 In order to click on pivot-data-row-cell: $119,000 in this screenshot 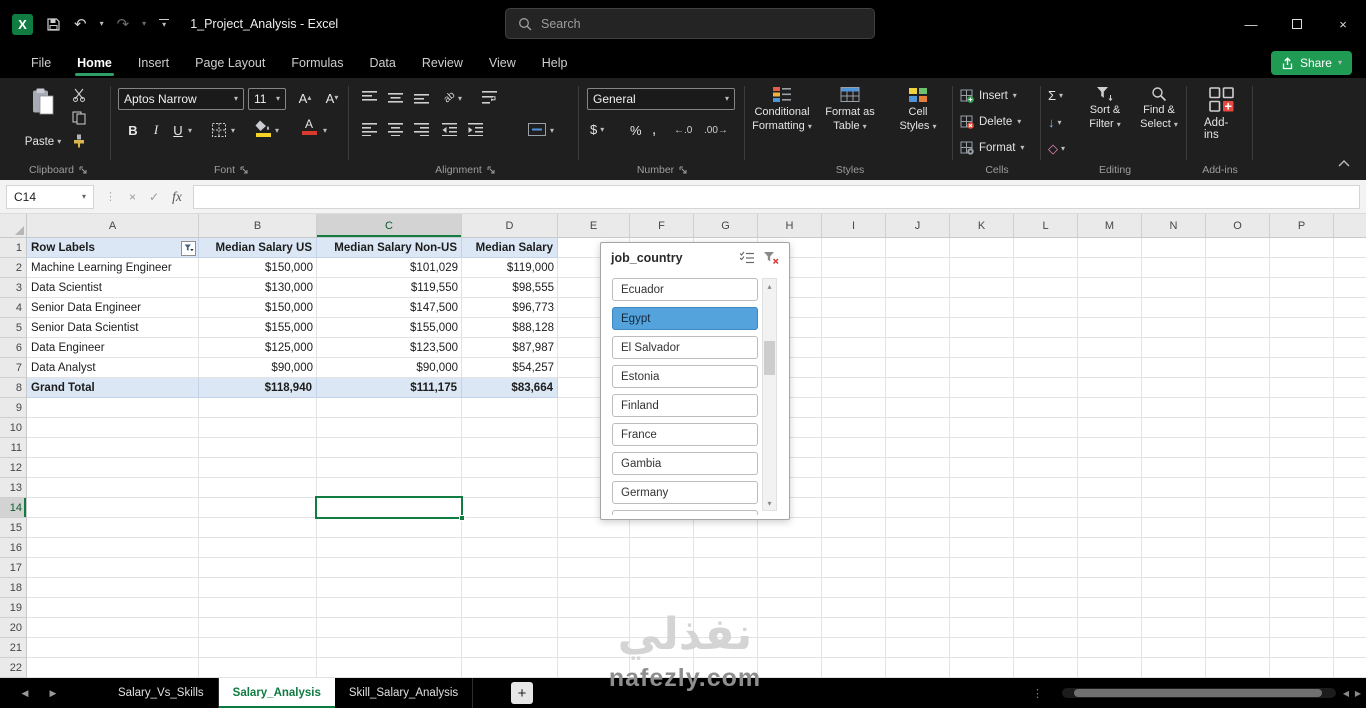, I will do `click(510, 268)`.